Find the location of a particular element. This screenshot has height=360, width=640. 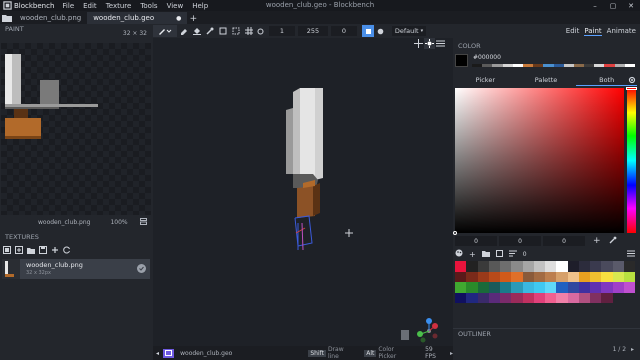

close-window-button: ✕ is located at coordinates (631, 6).